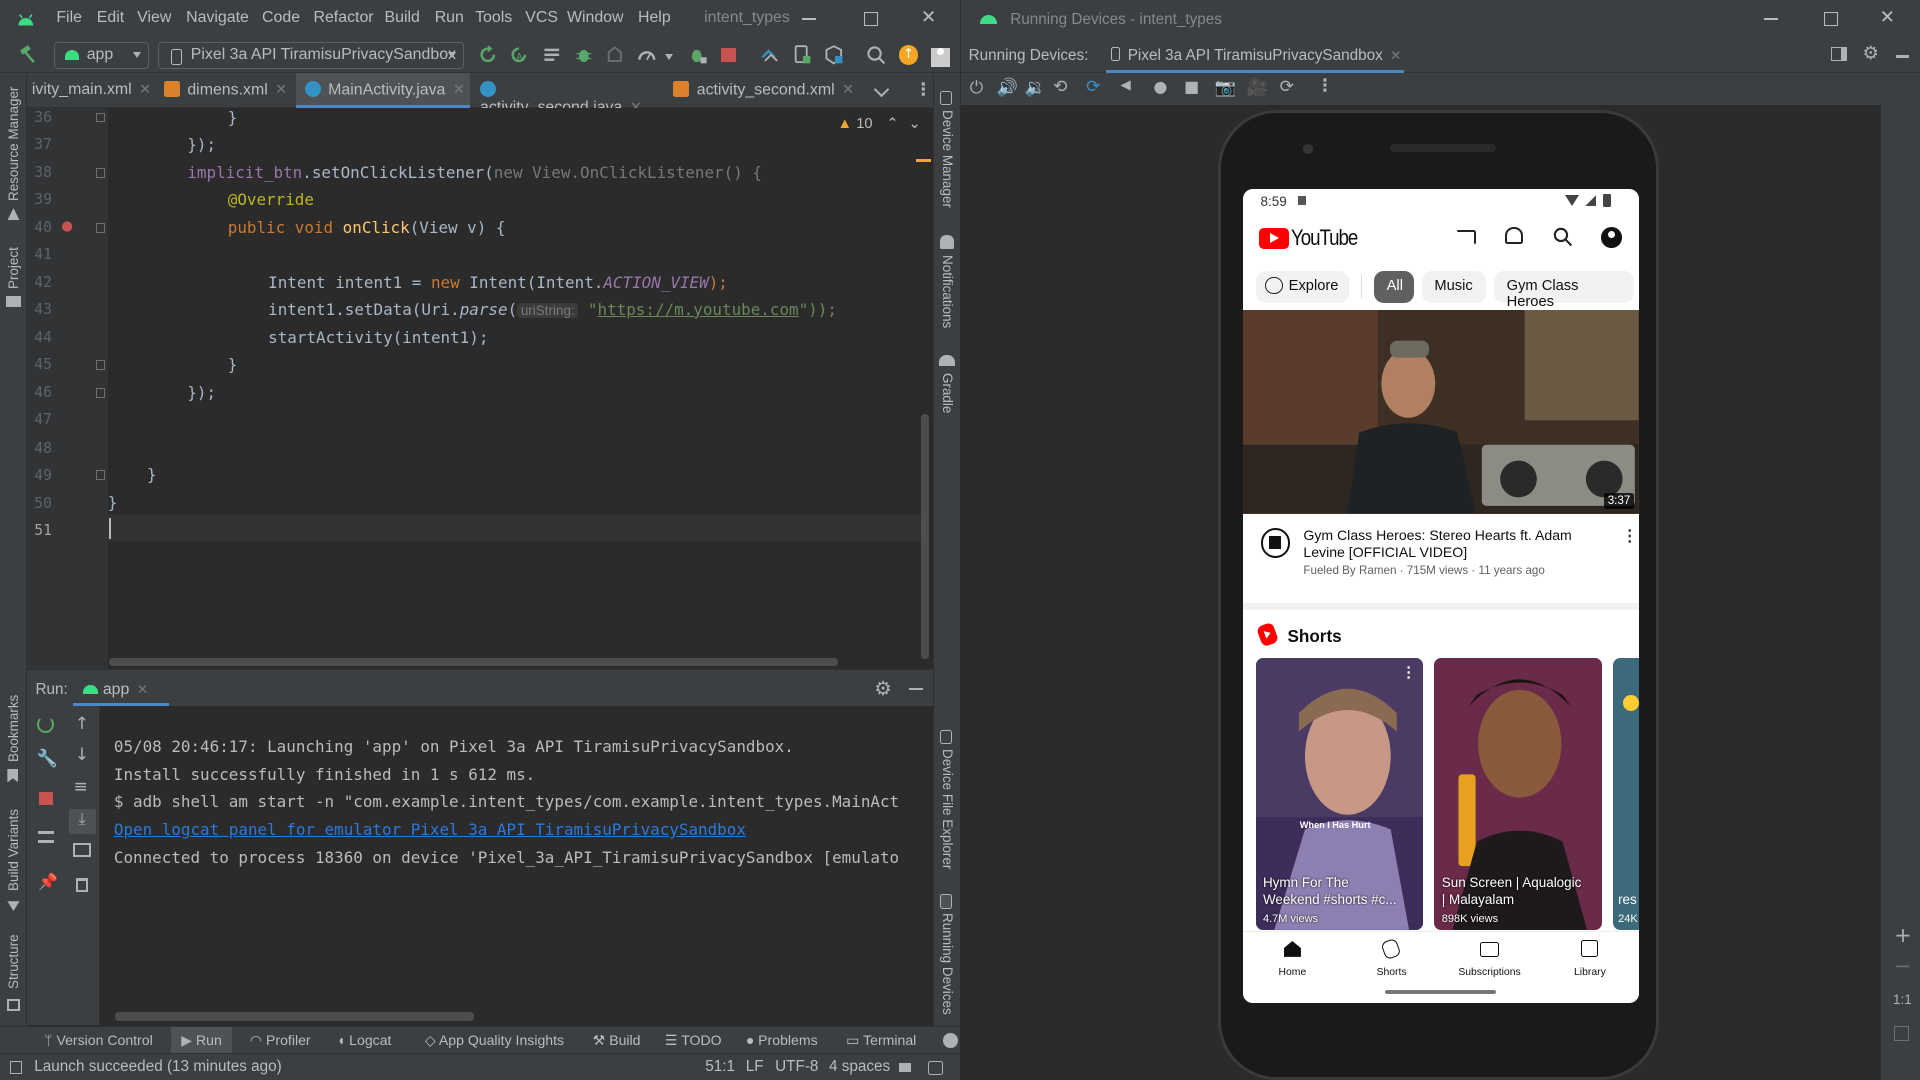 Image resolution: width=1920 pixels, height=1080 pixels. Describe the element at coordinates (935, 1068) in the screenshot. I see `memory-icon` at that location.